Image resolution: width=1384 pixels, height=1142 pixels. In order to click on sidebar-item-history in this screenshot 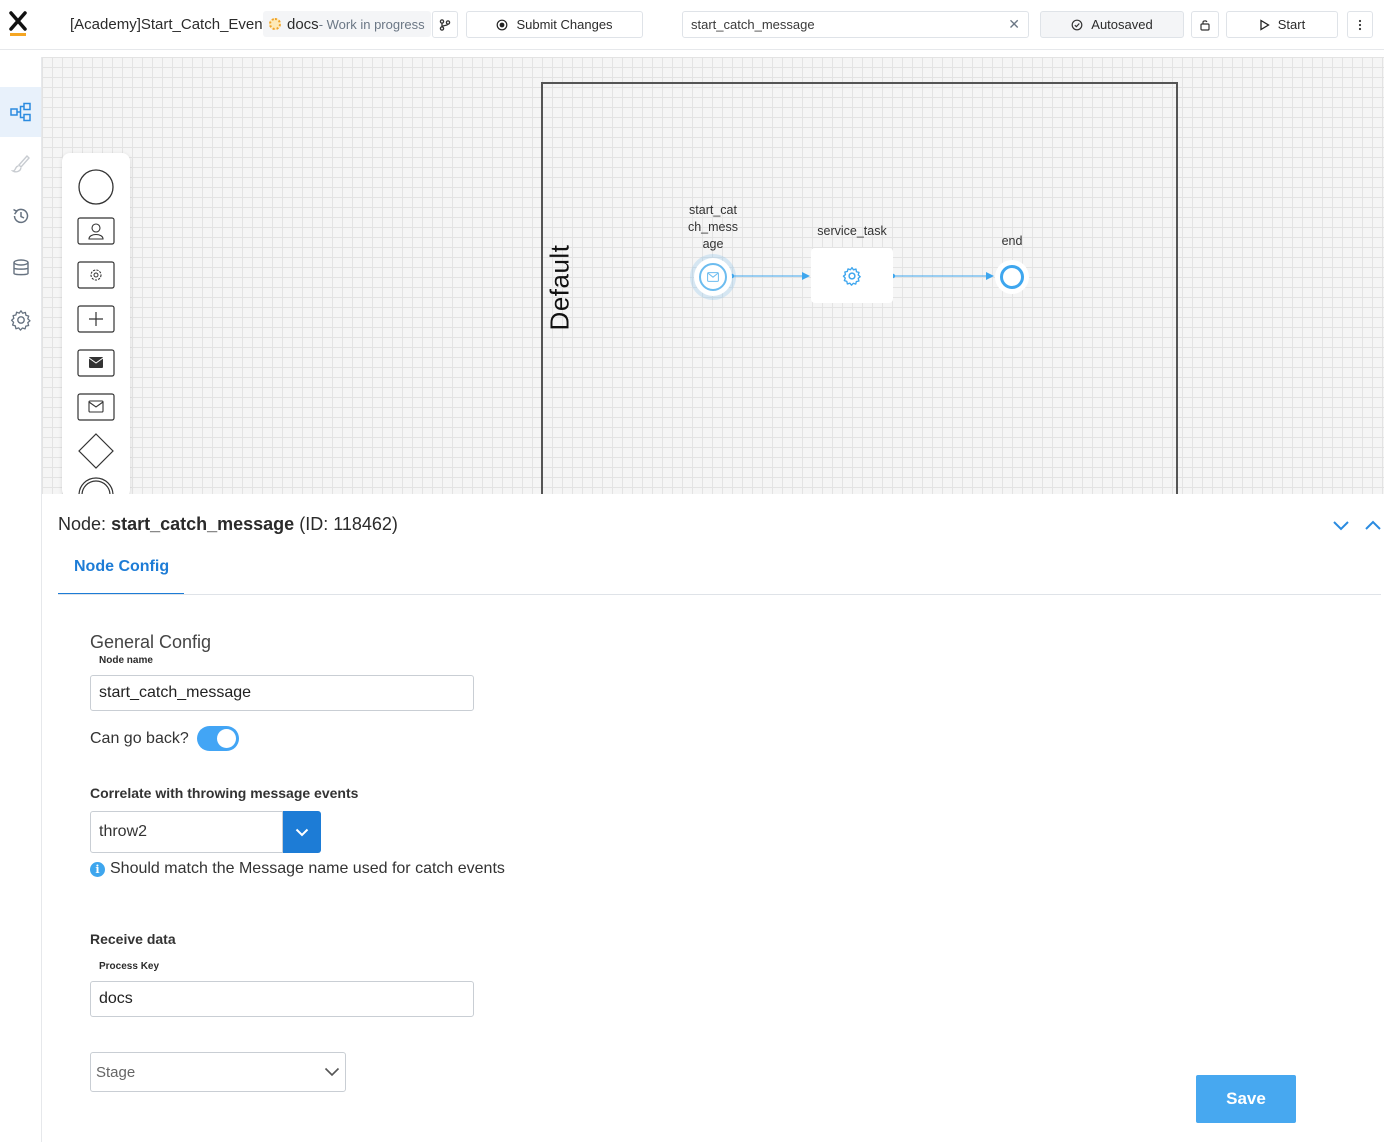, I will do `click(20, 216)`.